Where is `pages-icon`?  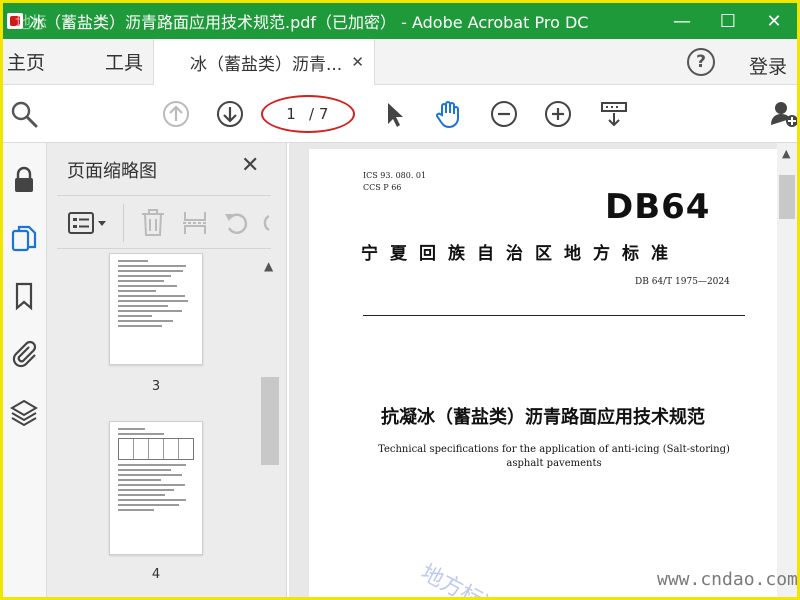 pages-icon is located at coordinates (24, 238).